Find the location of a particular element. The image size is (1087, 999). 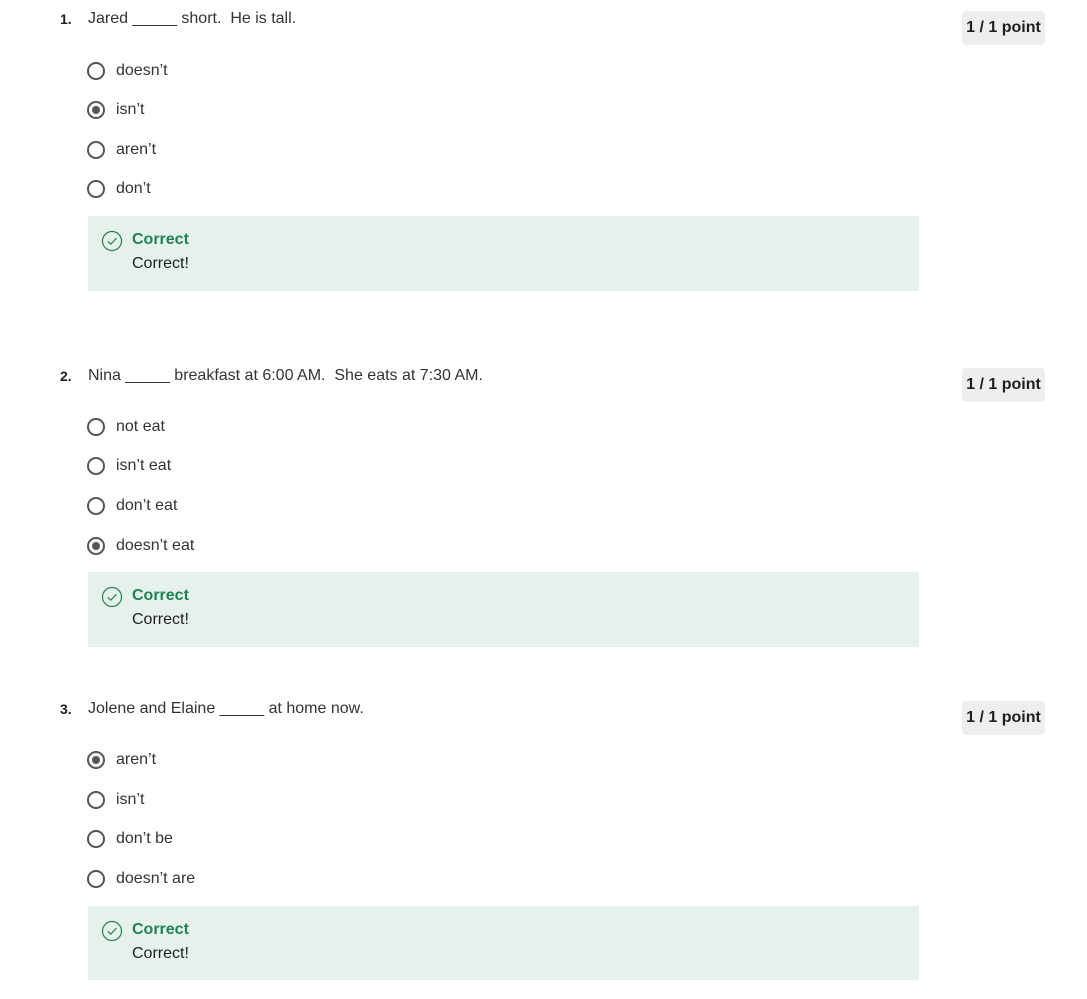

answer-option: isn’t eat is located at coordinates (129, 466).